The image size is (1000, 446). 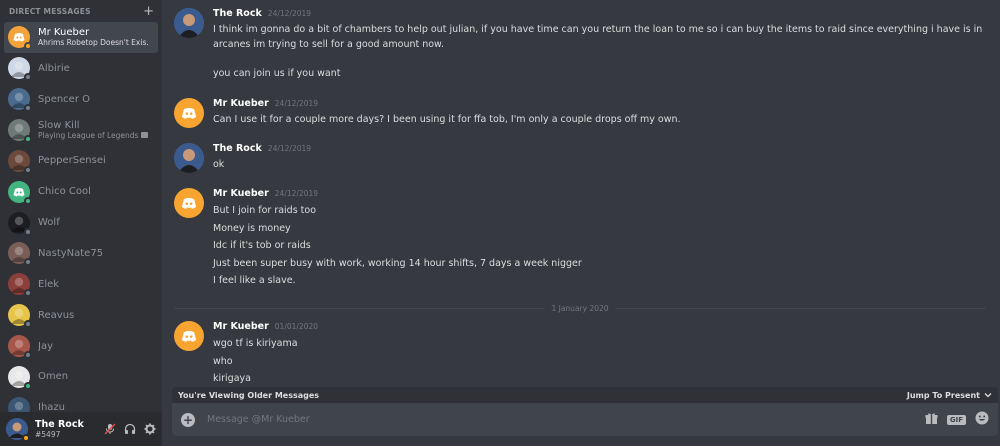 What do you see at coordinates (53, 377) in the screenshot?
I see `dm-name: Omen` at bounding box center [53, 377].